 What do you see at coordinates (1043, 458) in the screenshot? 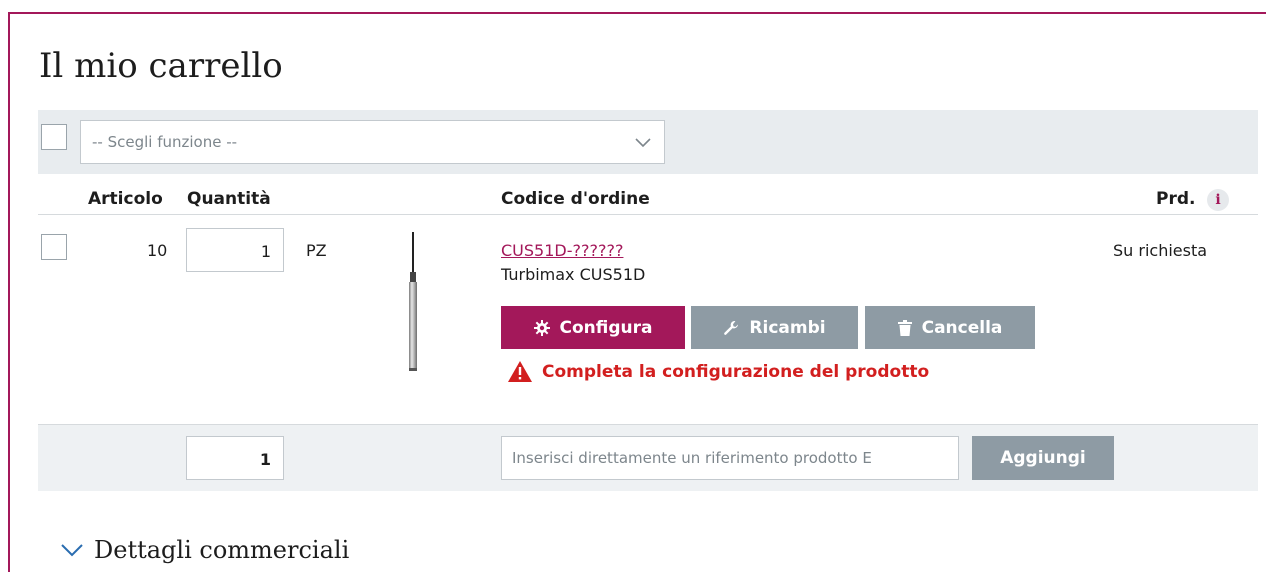
I see `add-button: Aggiungi` at bounding box center [1043, 458].